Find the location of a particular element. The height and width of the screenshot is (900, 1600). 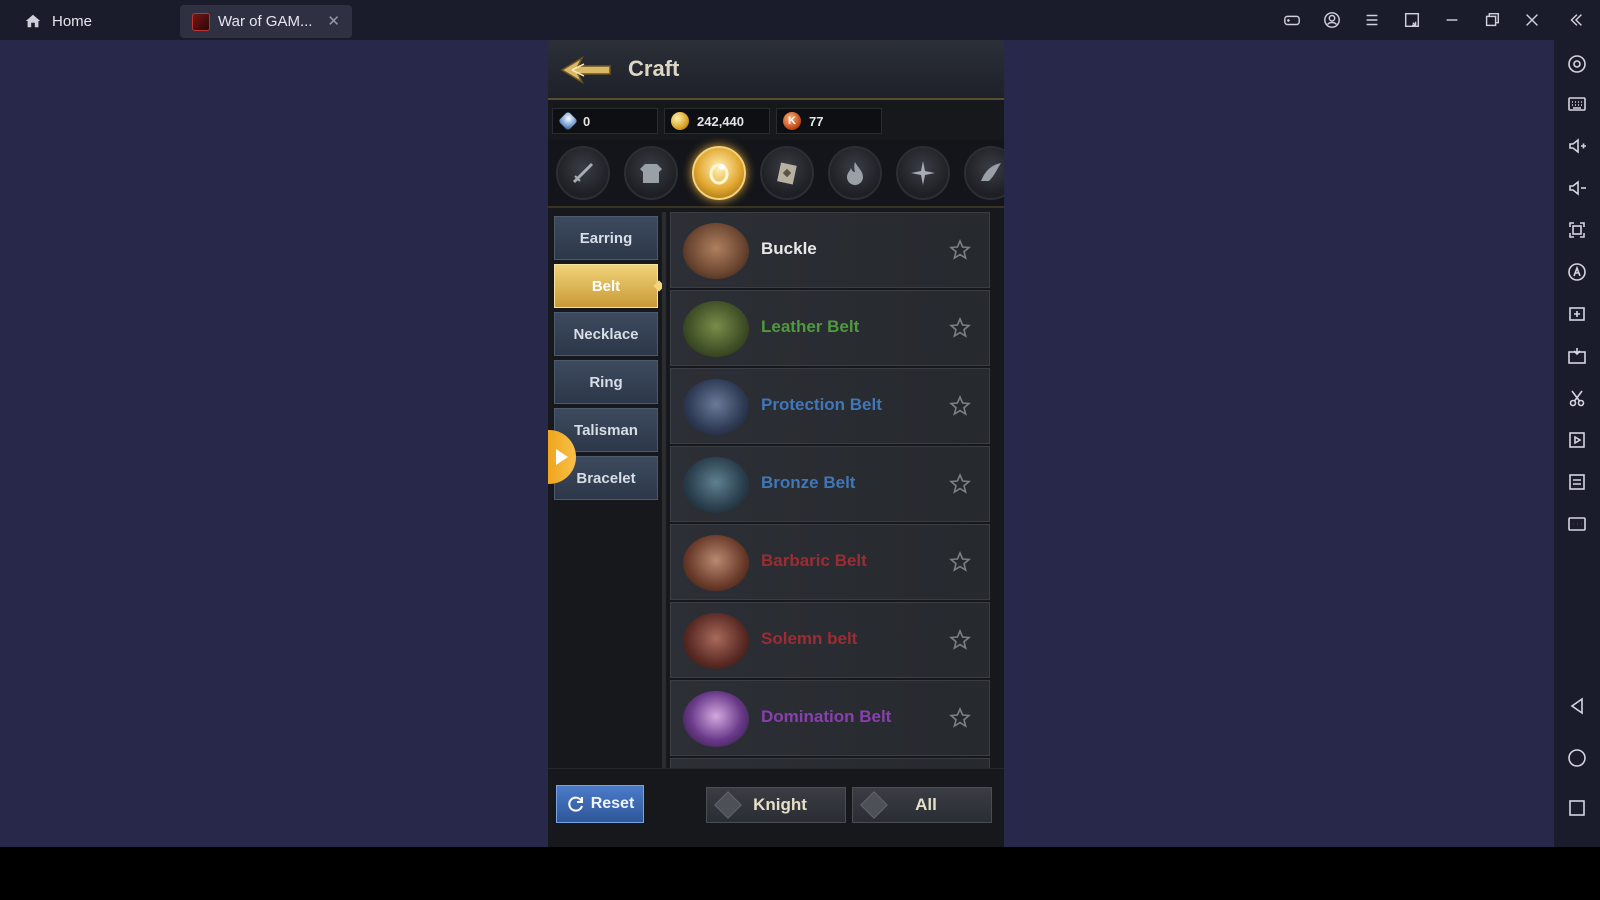

account-icon is located at coordinates (1332, 20).